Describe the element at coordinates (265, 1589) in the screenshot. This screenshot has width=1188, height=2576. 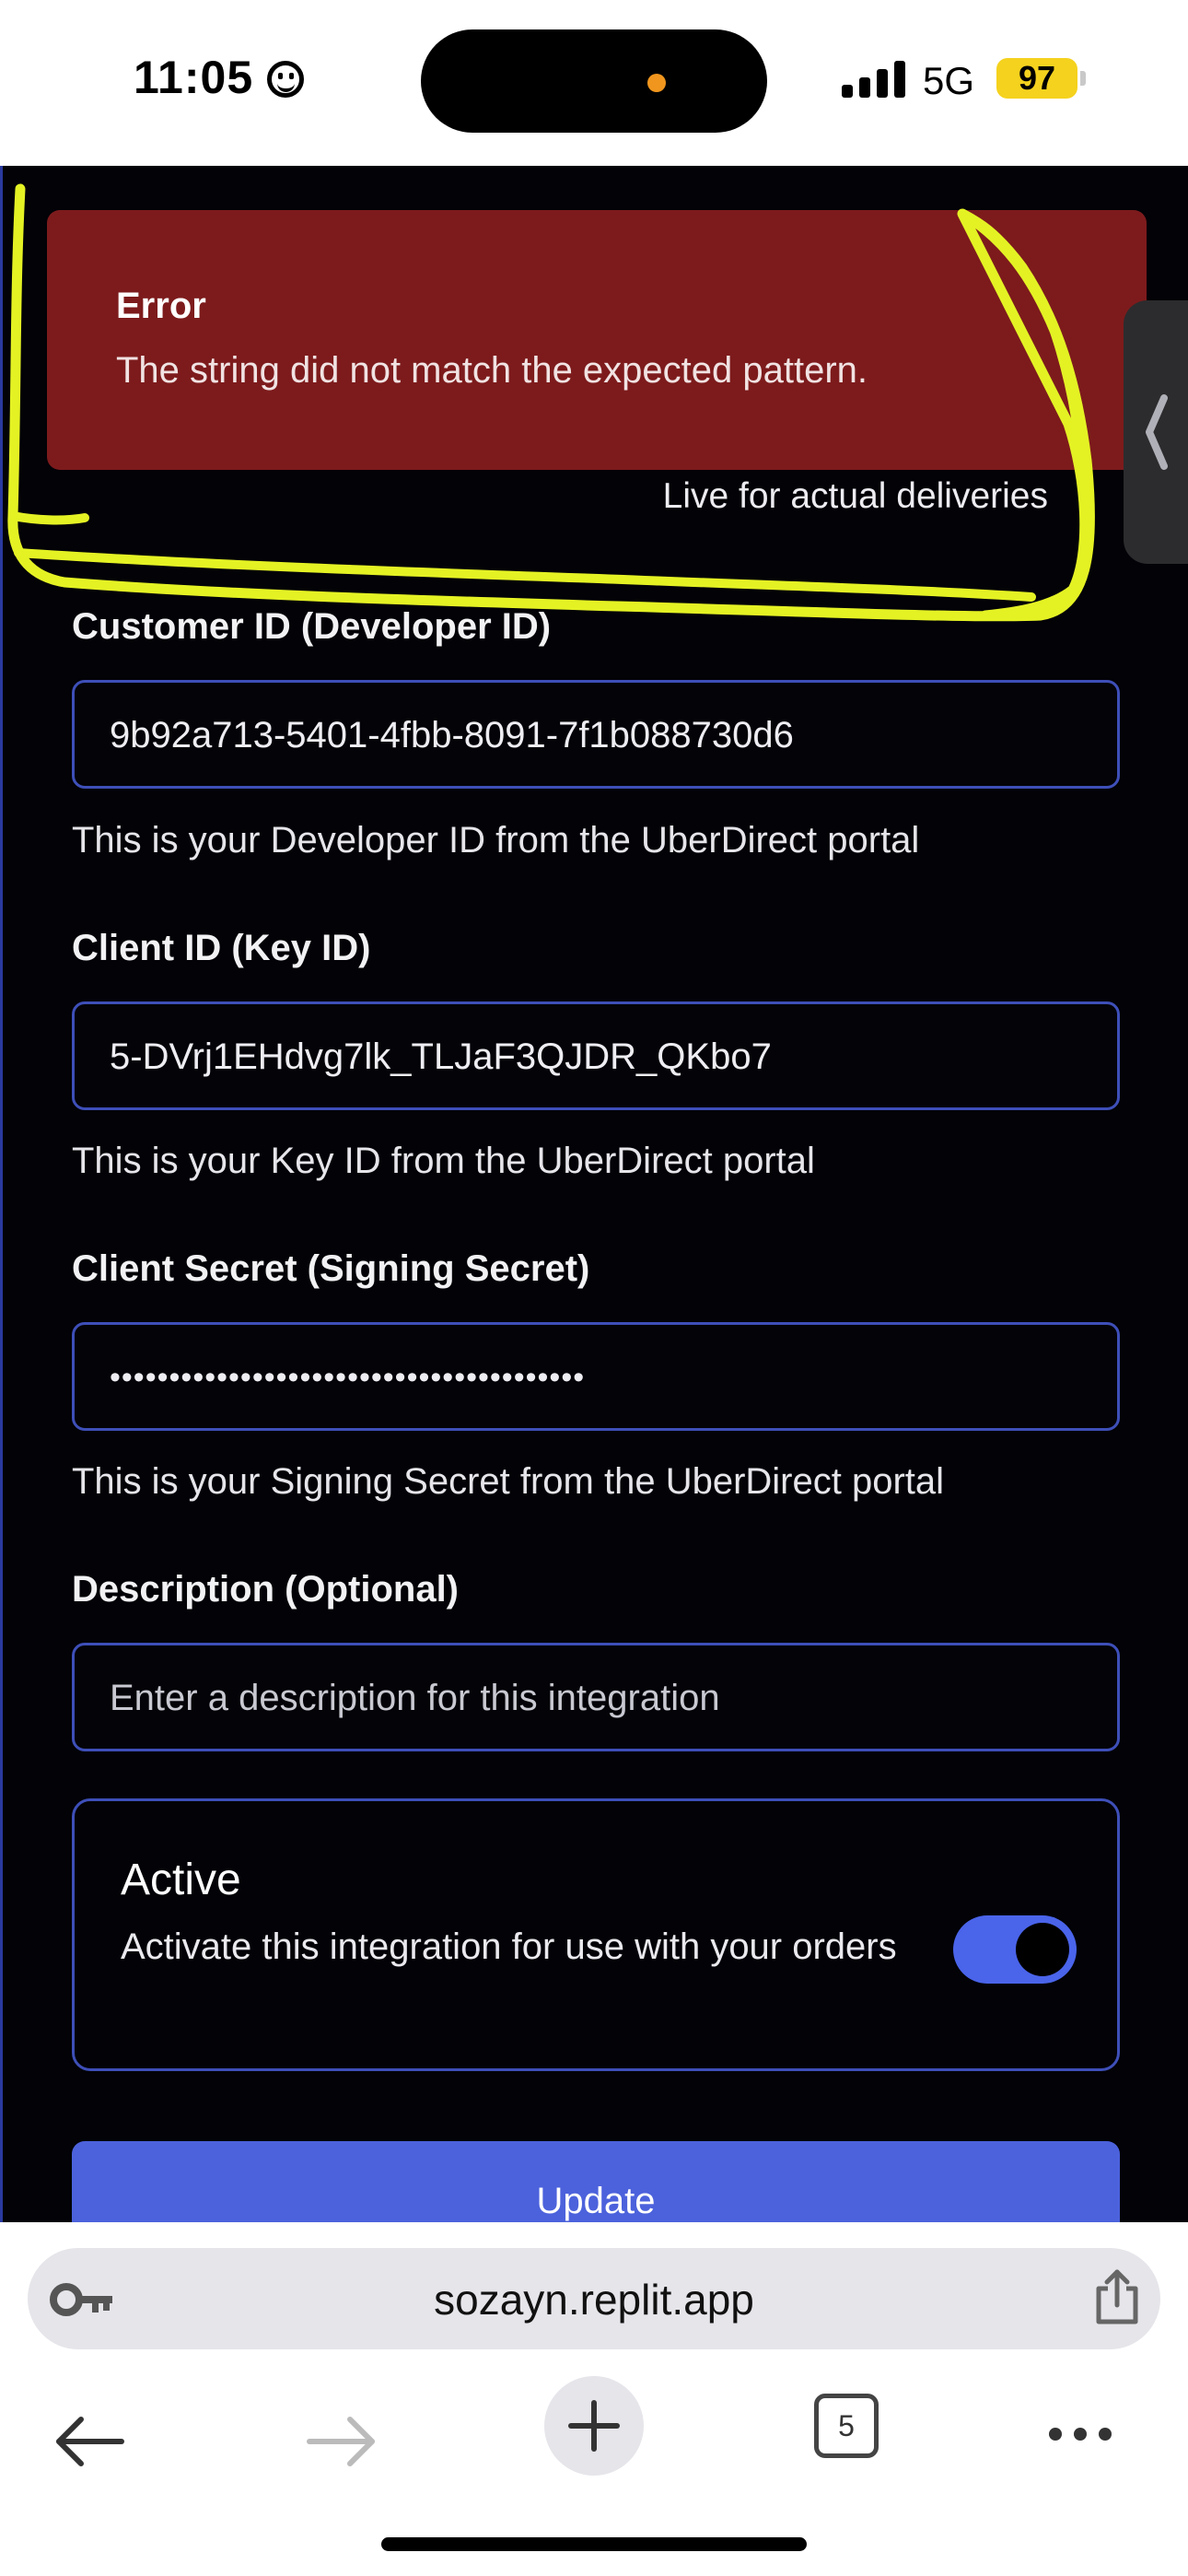
I see `description-label: Description (Optional)` at that location.